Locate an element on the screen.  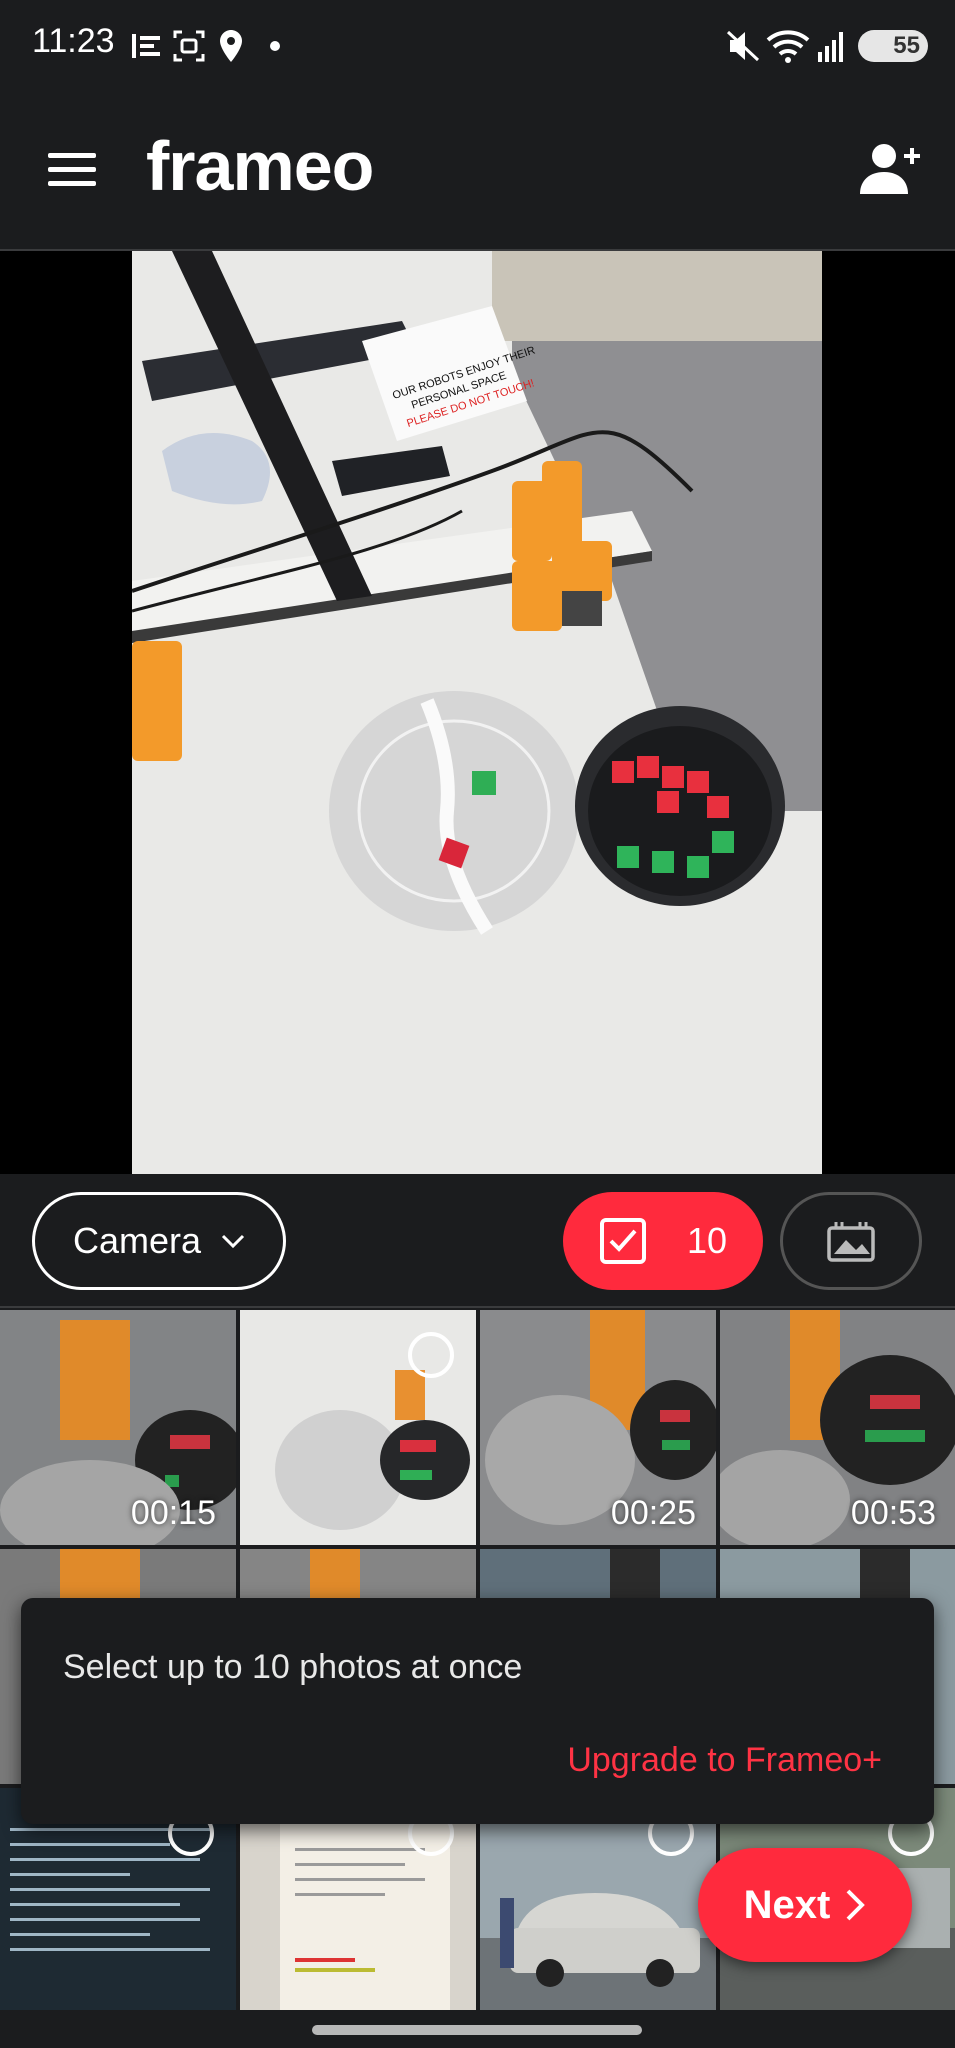
add-person-icon is located at coordinates (890, 169).